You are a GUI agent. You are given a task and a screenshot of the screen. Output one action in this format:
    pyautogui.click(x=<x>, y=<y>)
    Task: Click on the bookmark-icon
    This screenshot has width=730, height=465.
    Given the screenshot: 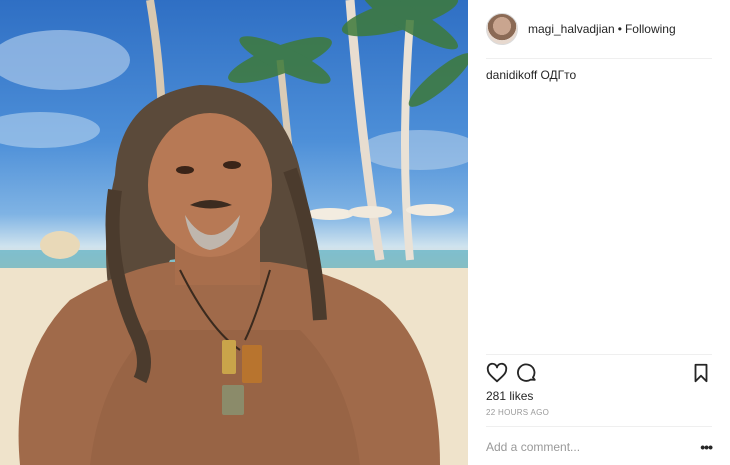 What is the action you would take?
    pyautogui.click(x=701, y=373)
    